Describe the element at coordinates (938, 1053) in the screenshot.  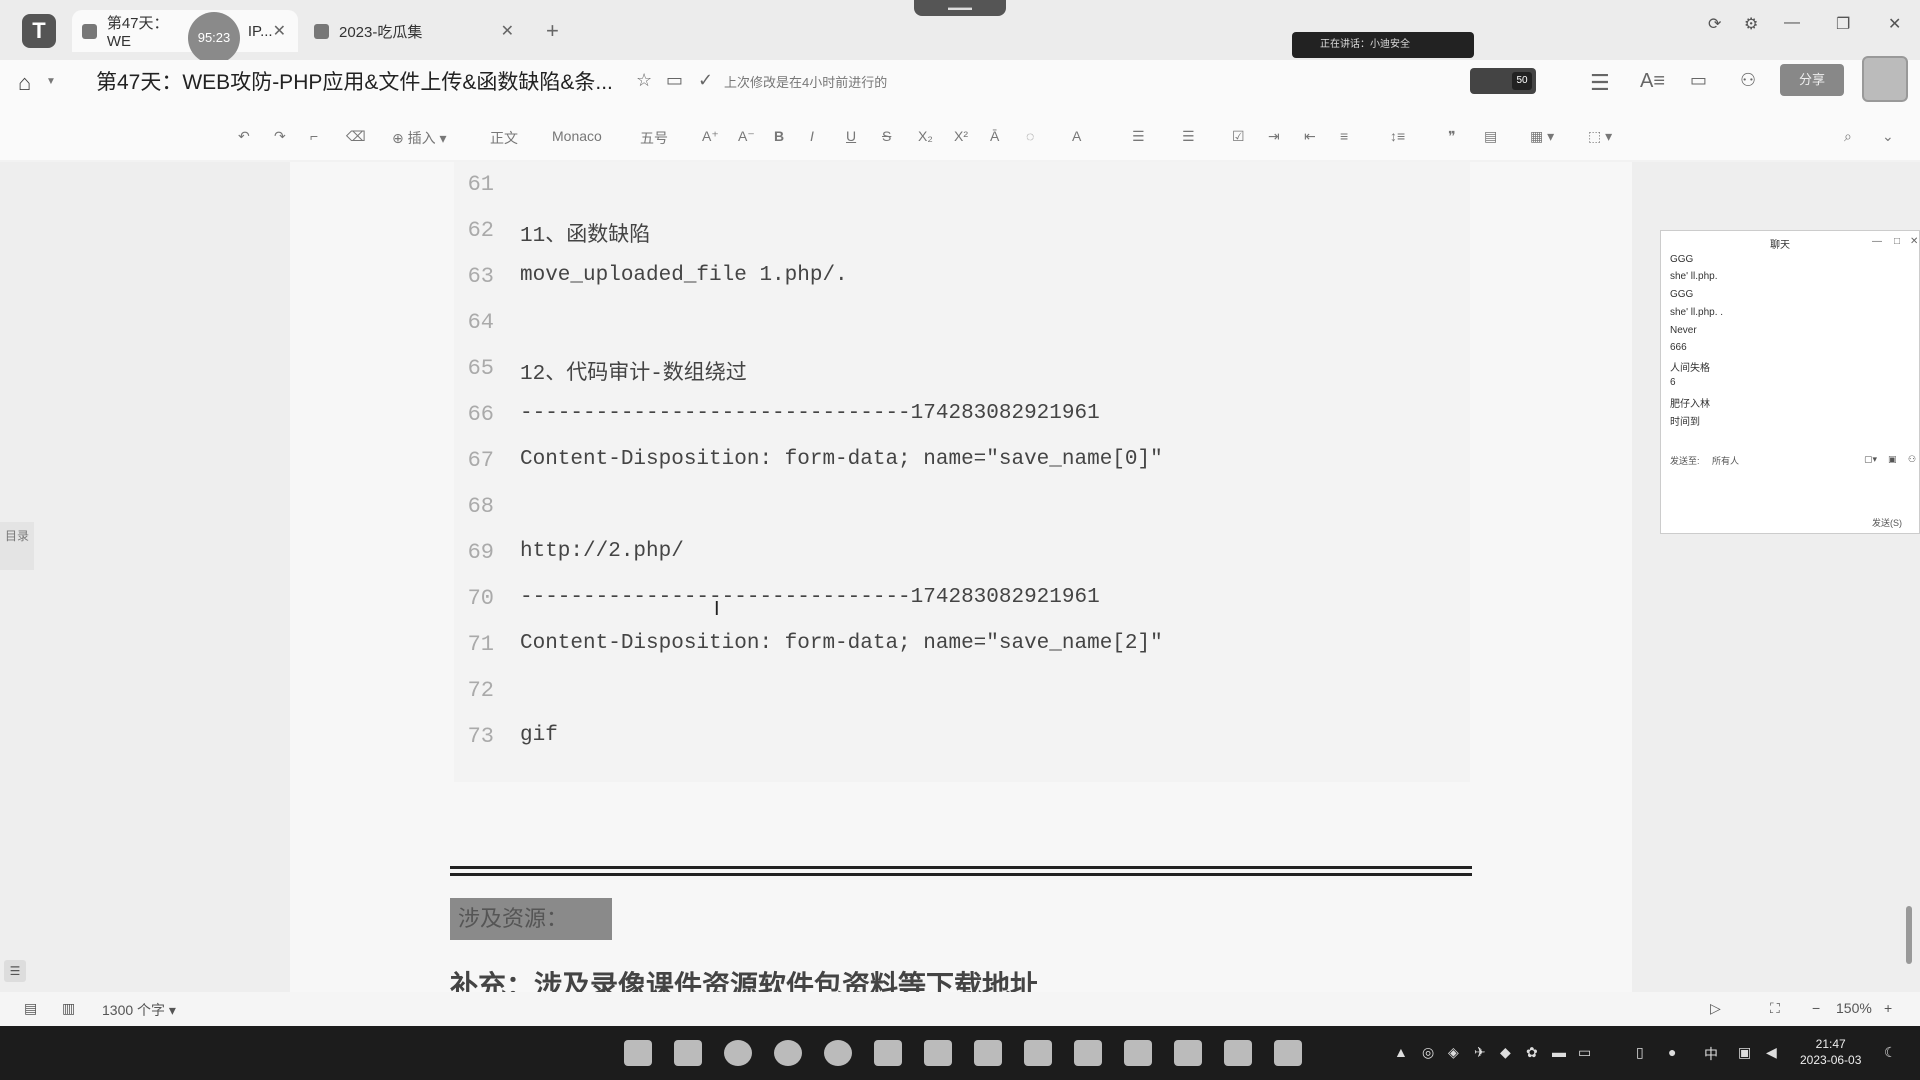
I see `document-app-icon` at that location.